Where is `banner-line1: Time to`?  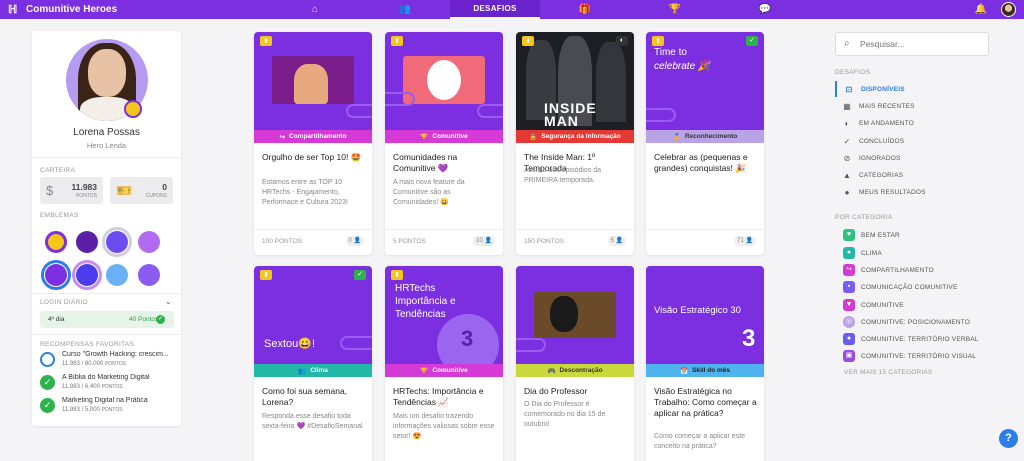 banner-line1: Time to is located at coordinates (670, 52).